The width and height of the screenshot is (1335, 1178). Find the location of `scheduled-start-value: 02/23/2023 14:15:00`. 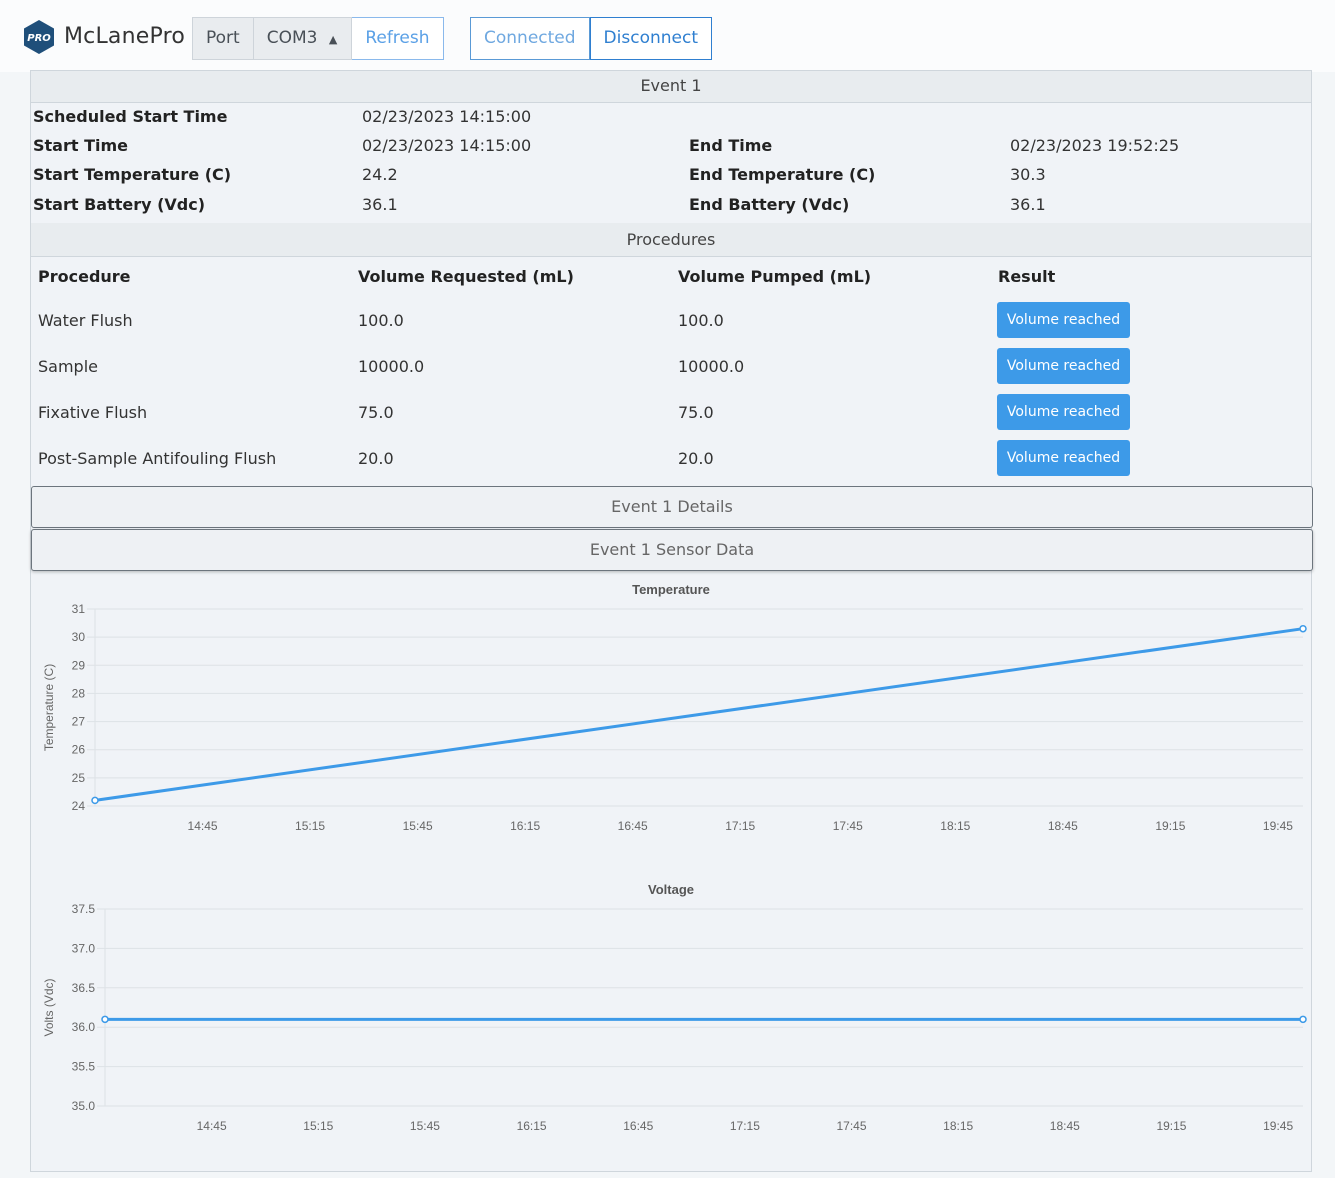

scheduled-start-value: 02/23/2023 14:15:00 is located at coordinates (447, 116).